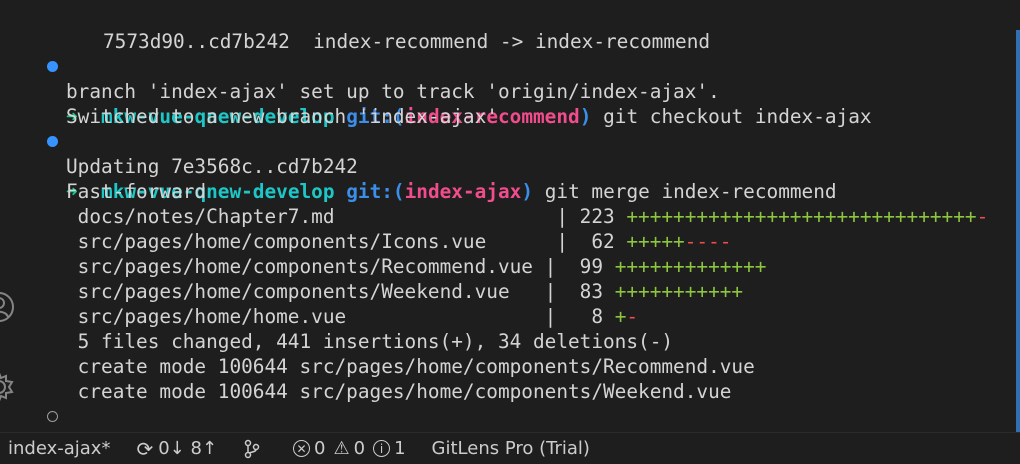  What do you see at coordinates (690, 191) in the screenshot?
I see `command-text: git merge index-recommend` at bounding box center [690, 191].